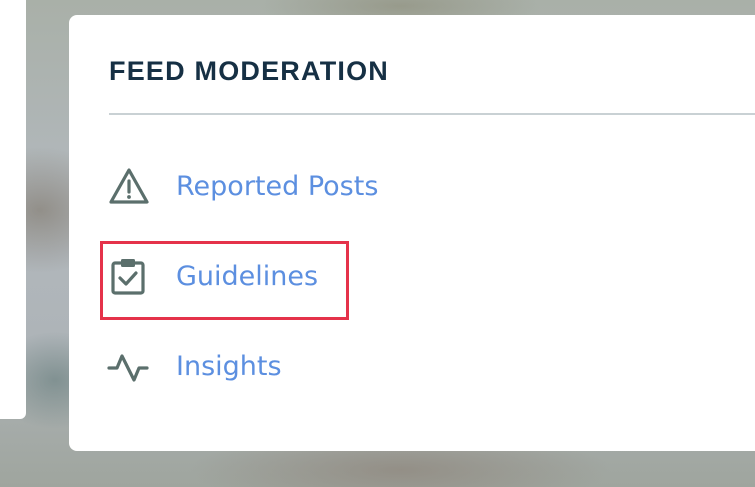 The image size is (755, 487). I want to click on nav-item-label: Guidelines, so click(247, 276).